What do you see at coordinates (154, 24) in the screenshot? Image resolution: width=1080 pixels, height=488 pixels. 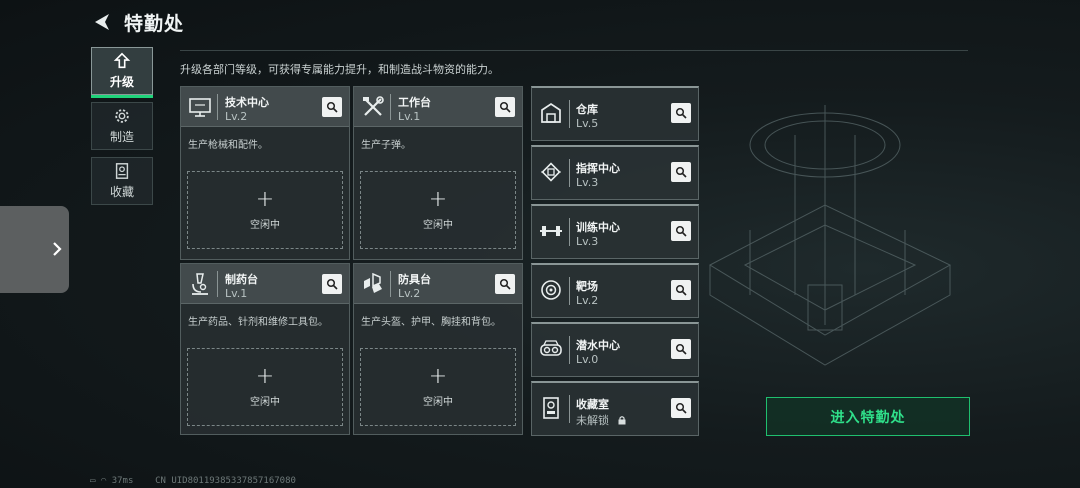 I see `page-title: 特勤处` at bounding box center [154, 24].